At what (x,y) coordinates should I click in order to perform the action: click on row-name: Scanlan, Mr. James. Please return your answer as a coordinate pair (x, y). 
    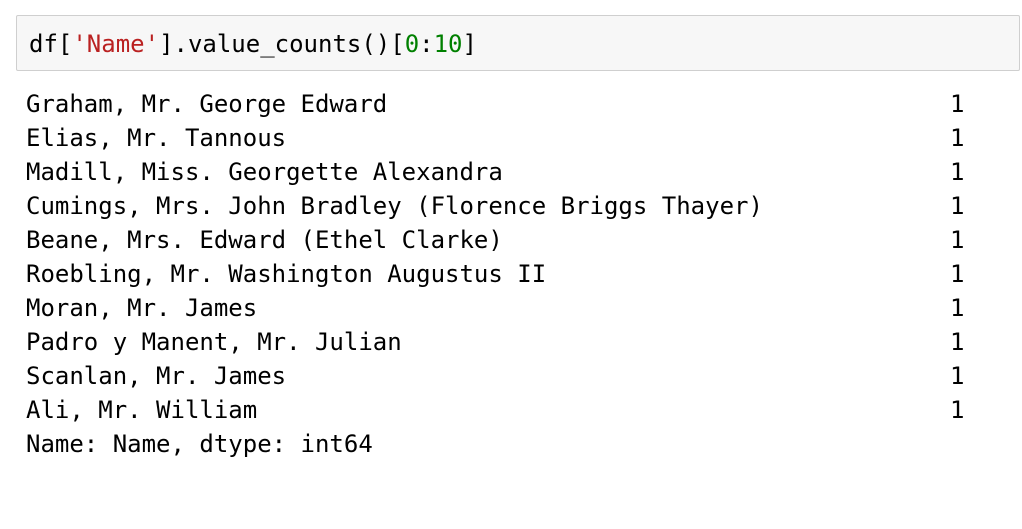
    Looking at the image, I should click on (156, 376).